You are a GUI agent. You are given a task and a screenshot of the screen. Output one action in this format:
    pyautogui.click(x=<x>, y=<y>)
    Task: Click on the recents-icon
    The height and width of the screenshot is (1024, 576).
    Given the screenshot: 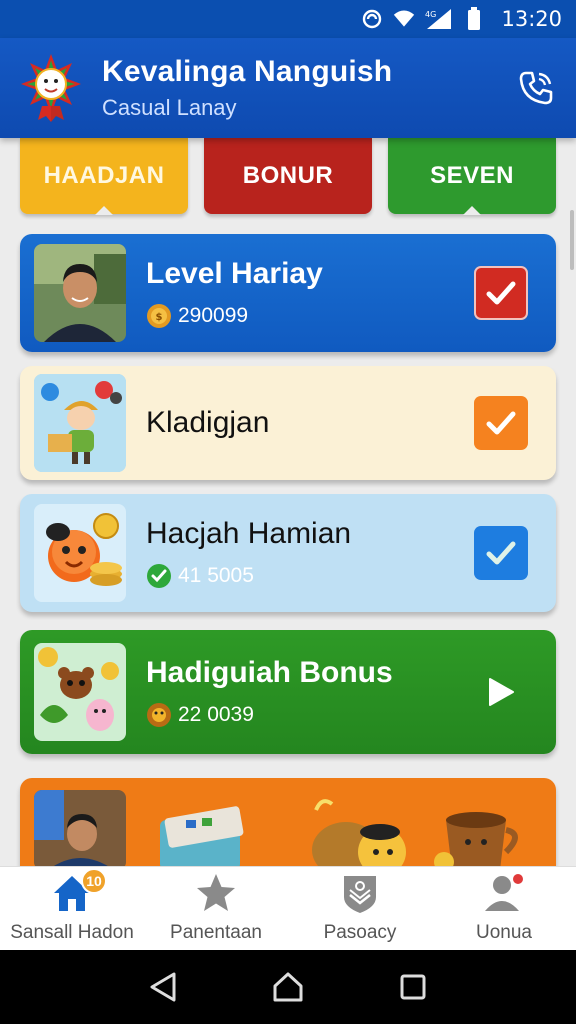 What is the action you would take?
    pyautogui.click(x=413, y=987)
    